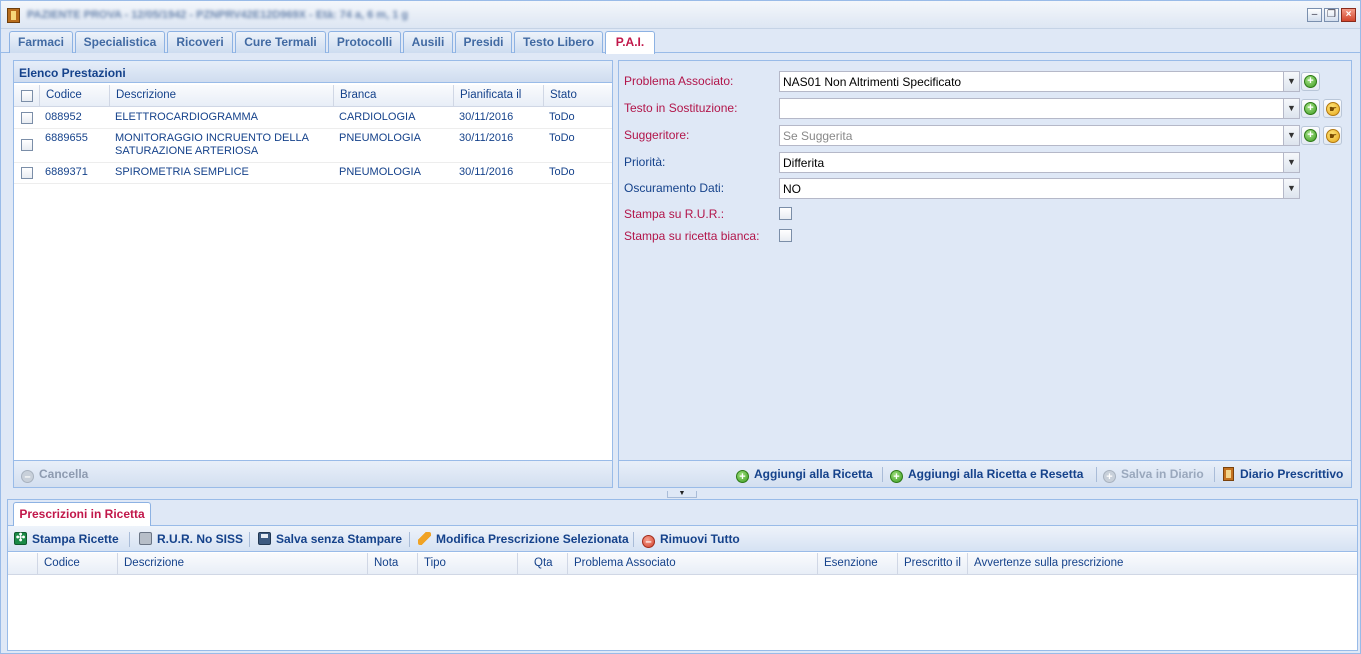  What do you see at coordinates (483, 42) in the screenshot?
I see `tab-presidi: Presidi` at bounding box center [483, 42].